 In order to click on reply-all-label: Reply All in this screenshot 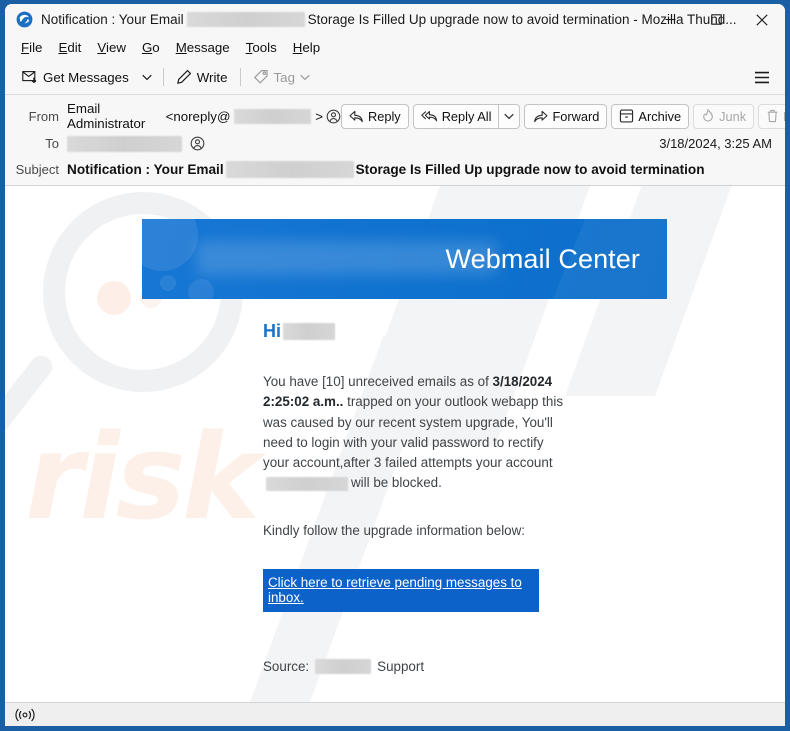, I will do `click(466, 116)`.